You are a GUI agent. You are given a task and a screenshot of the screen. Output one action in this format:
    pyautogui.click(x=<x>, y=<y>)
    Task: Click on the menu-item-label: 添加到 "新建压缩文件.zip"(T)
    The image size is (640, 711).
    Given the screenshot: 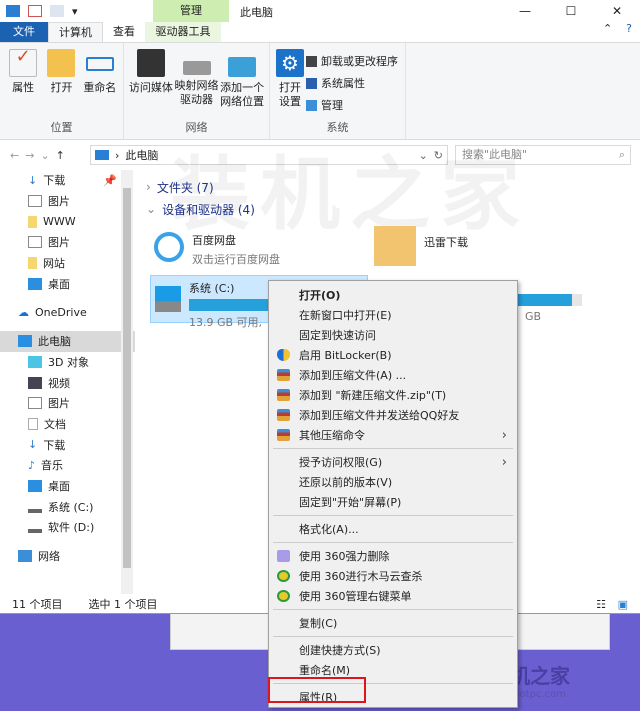 What is the action you would take?
    pyautogui.click(x=373, y=395)
    